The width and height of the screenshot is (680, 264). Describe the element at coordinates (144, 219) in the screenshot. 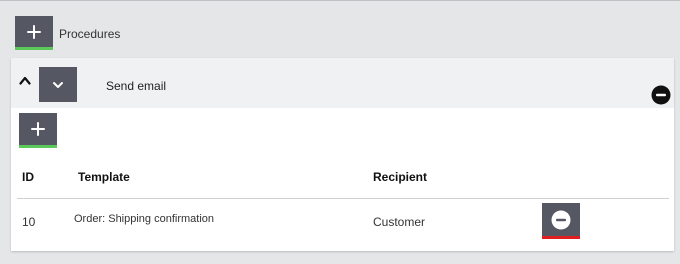

I see `cell-template: Order: Shipping confirmation` at that location.